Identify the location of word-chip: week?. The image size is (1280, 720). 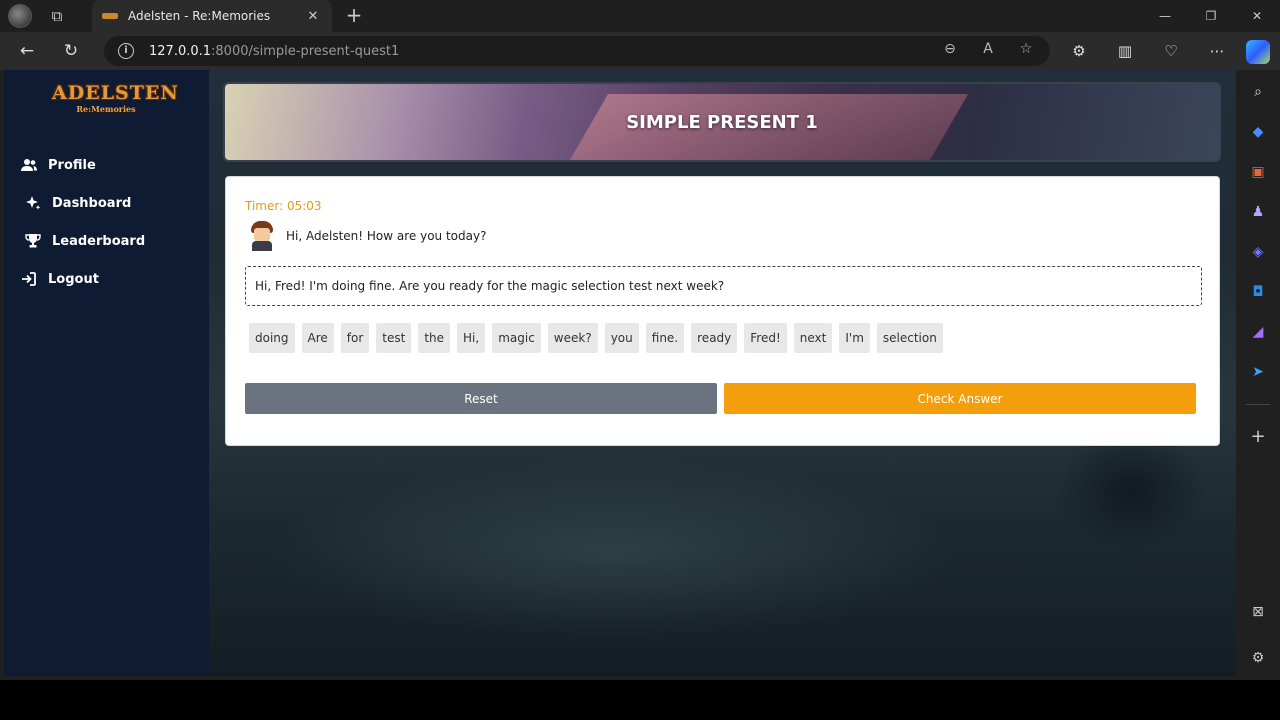
(572, 338).